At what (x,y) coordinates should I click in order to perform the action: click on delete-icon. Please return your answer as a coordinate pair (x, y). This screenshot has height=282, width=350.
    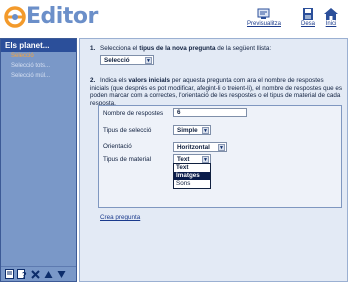
    Looking at the image, I should click on (35, 274).